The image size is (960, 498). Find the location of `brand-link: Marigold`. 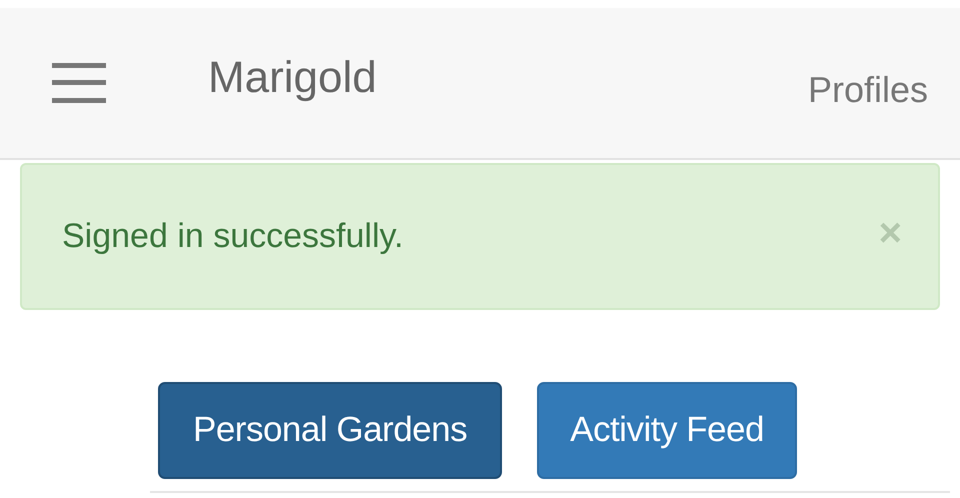

brand-link: Marigold is located at coordinates (292, 78).